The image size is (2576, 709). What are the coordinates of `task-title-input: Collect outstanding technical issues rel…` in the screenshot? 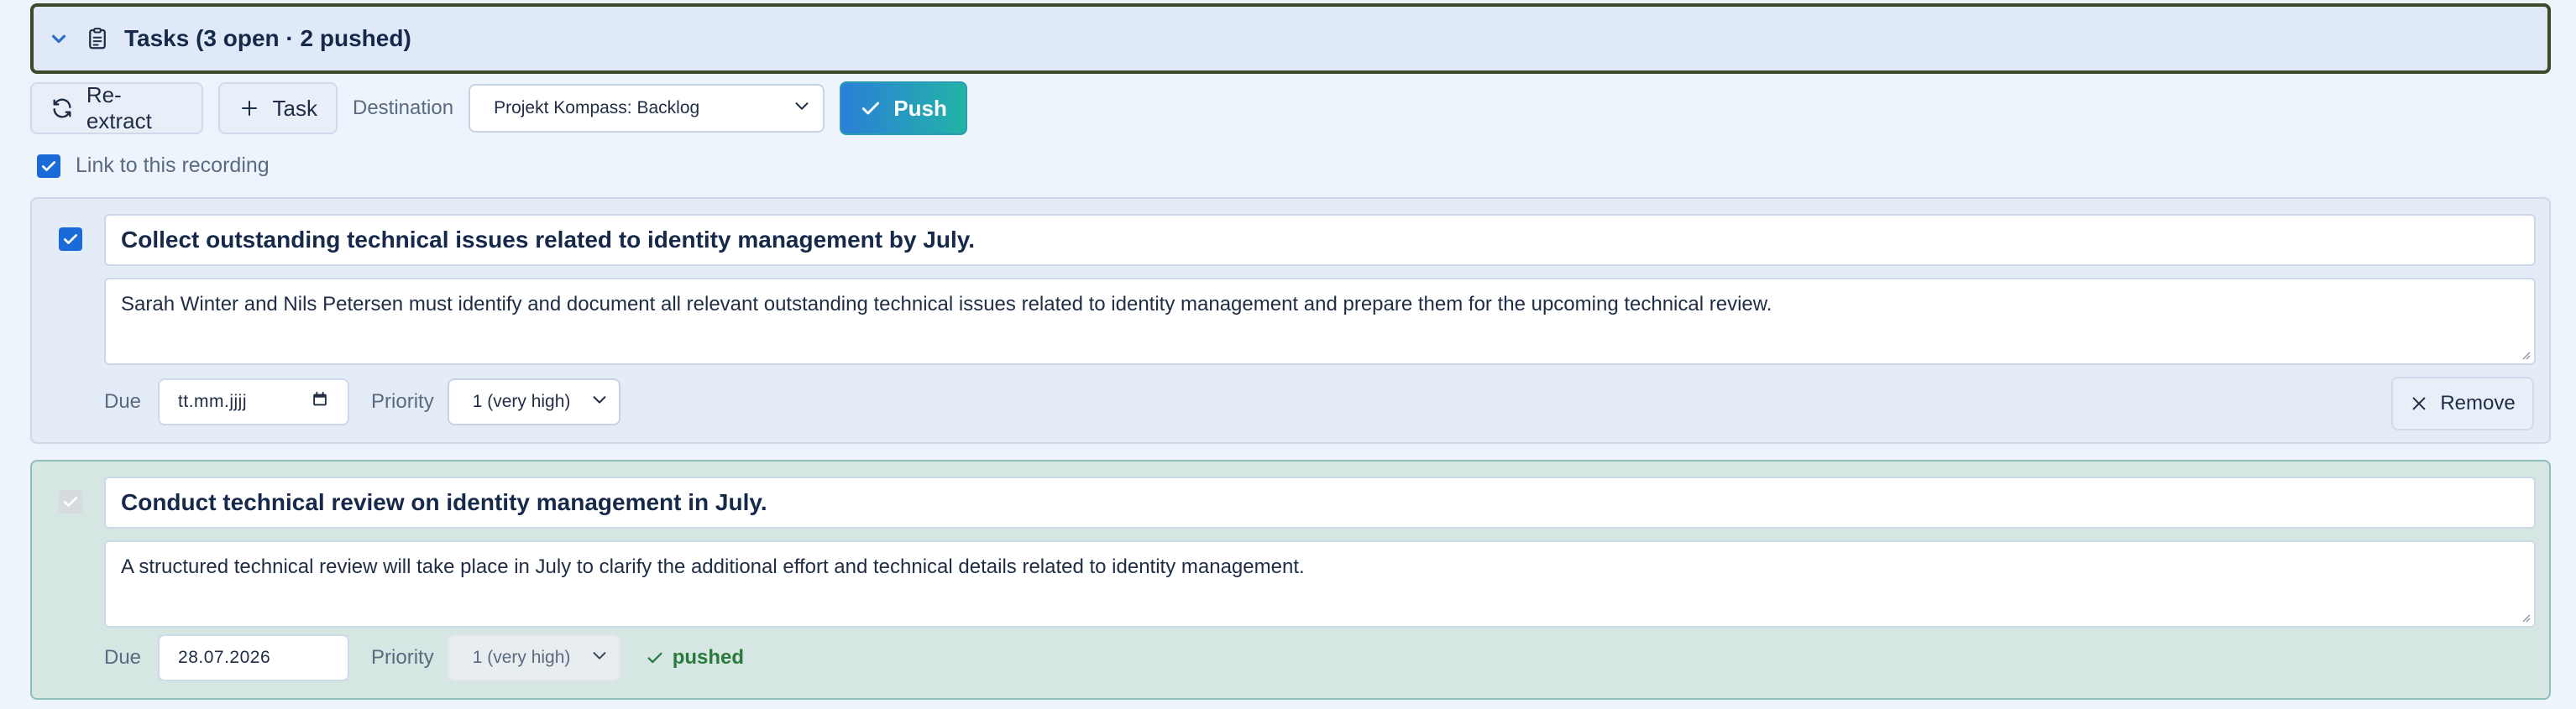 It's located at (1320, 240).